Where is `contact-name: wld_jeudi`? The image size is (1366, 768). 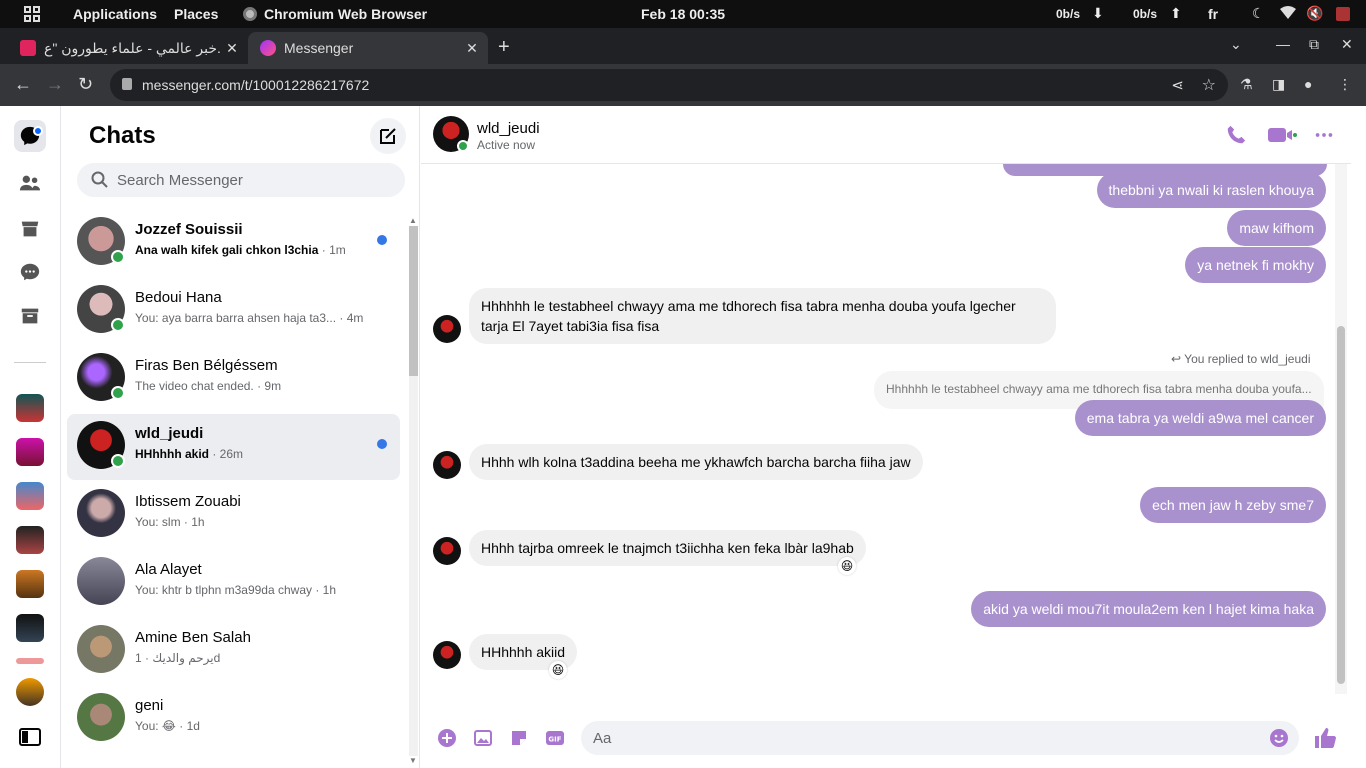
contact-name: wld_jeudi is located at coordinates (508, 128).